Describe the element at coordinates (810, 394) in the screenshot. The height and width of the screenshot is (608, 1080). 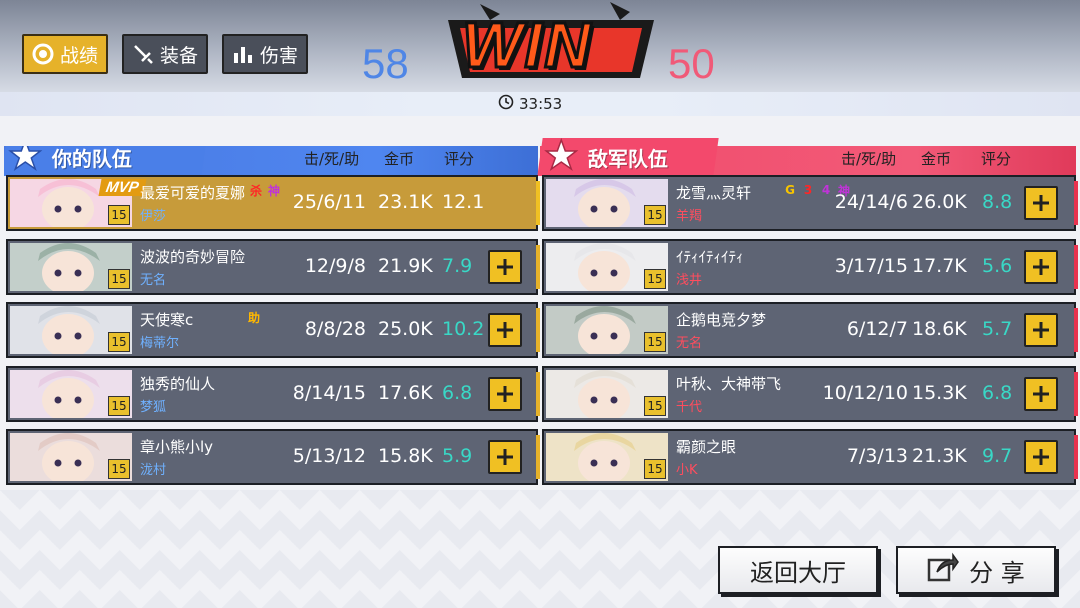
I see `player-row: 15 叶秋、大神带飞 千代 10/12/10 15.3K 6.8` at that location.